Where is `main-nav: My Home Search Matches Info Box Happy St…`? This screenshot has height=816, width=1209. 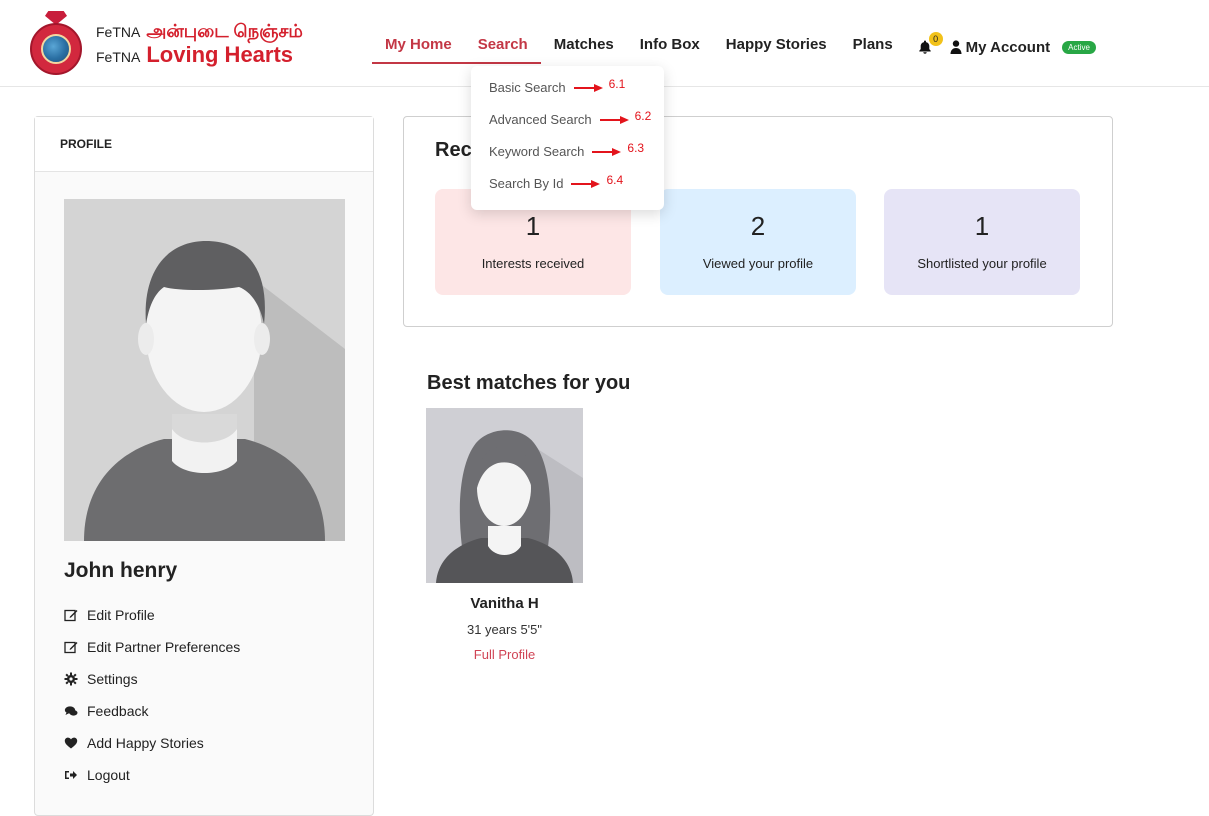
main-nav: My Home Search Matches Info Box Happy St… is located at coordinates (734, 47).